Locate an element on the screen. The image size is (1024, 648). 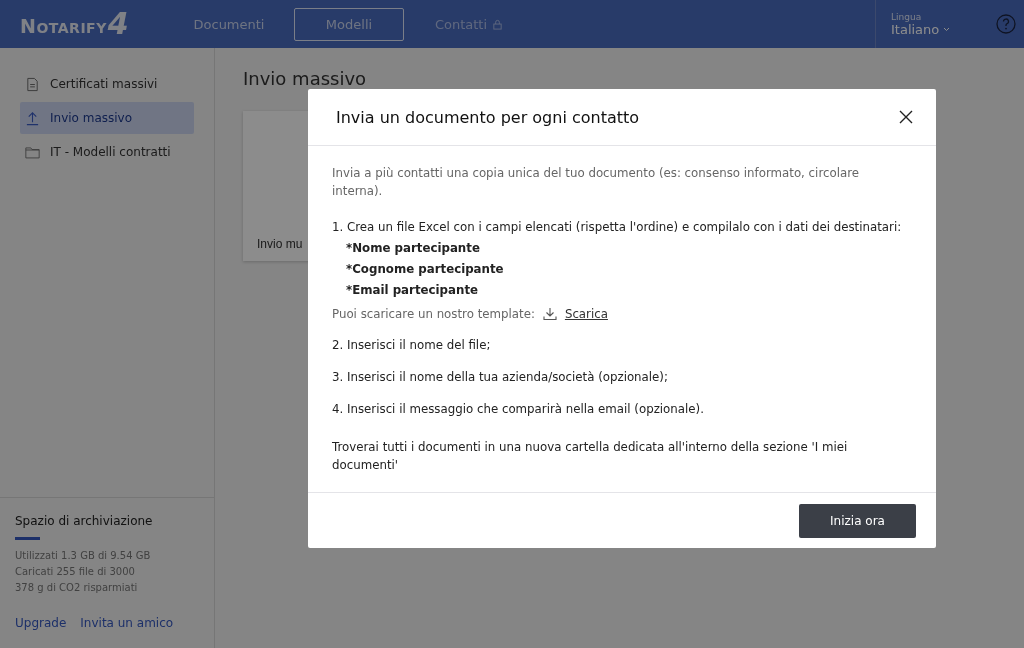
document-icon is located at coordinates (32, 84).